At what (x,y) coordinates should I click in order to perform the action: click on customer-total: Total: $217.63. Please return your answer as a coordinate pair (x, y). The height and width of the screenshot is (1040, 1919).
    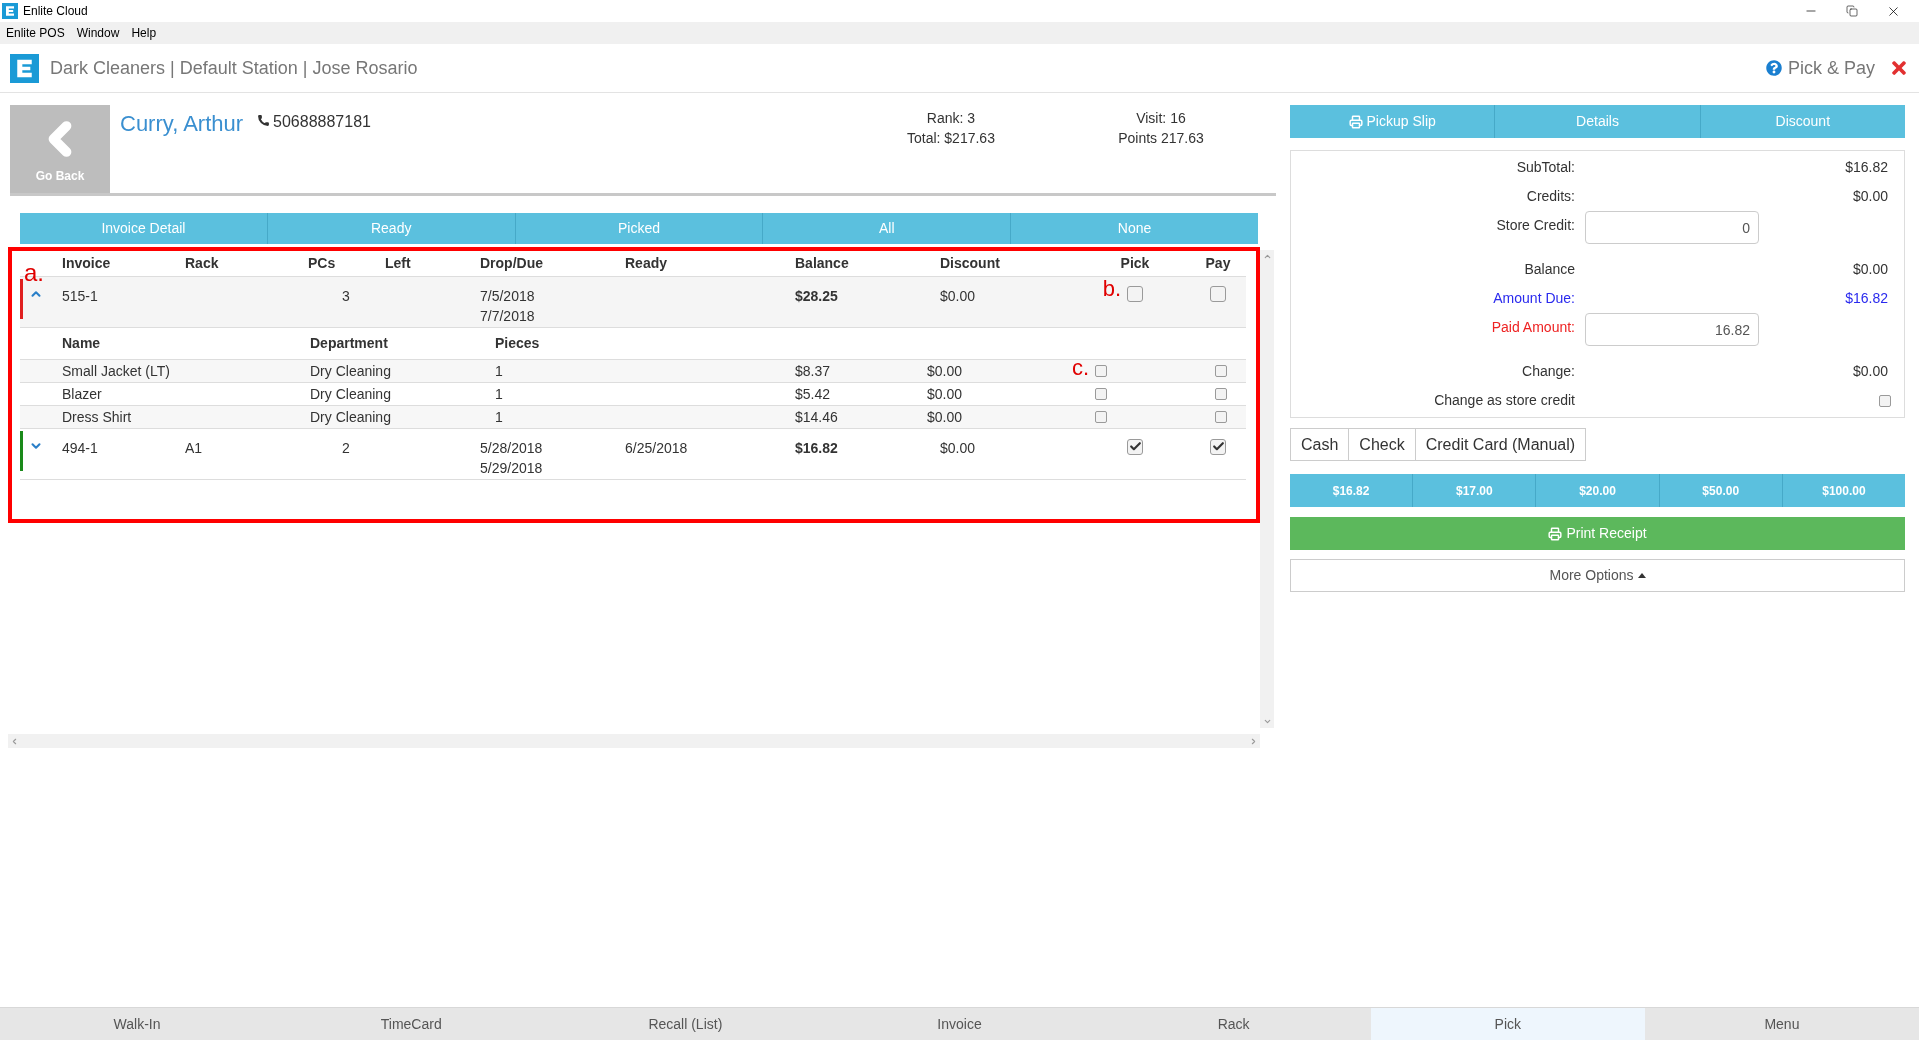
    Looking at the image, I should click on (950, 138).